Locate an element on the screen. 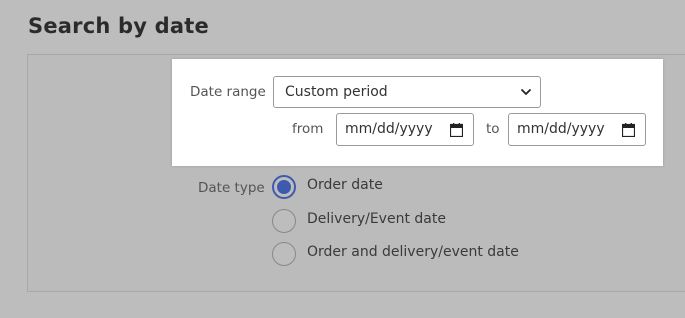 Image resolution: width=685 pixels, height=318 pixels. date-type-label: Date type is located at coordinates (231, 188).